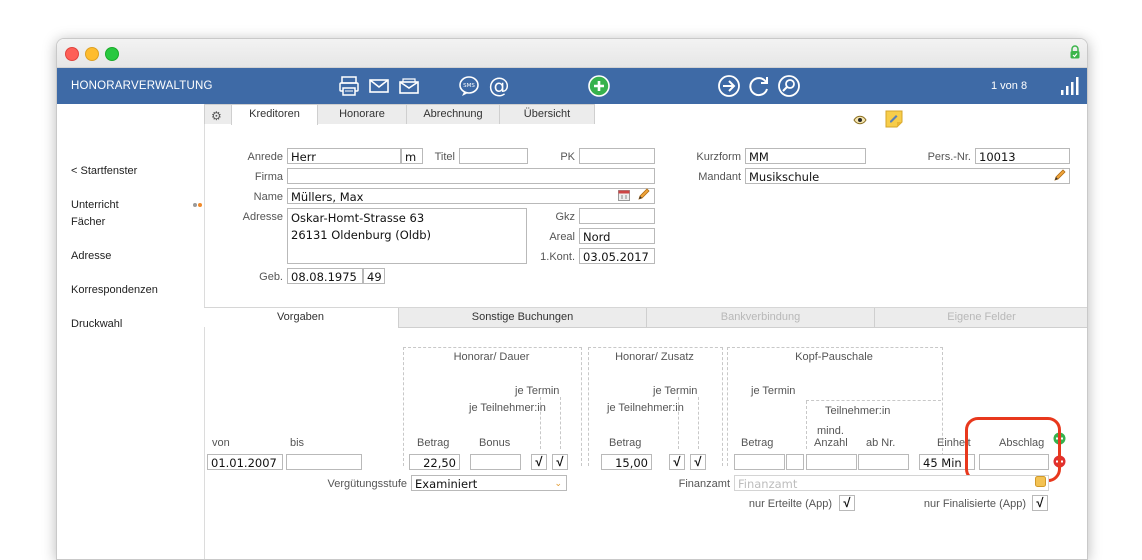  I want to click on sms-icon: SMS, so click(469, 86).